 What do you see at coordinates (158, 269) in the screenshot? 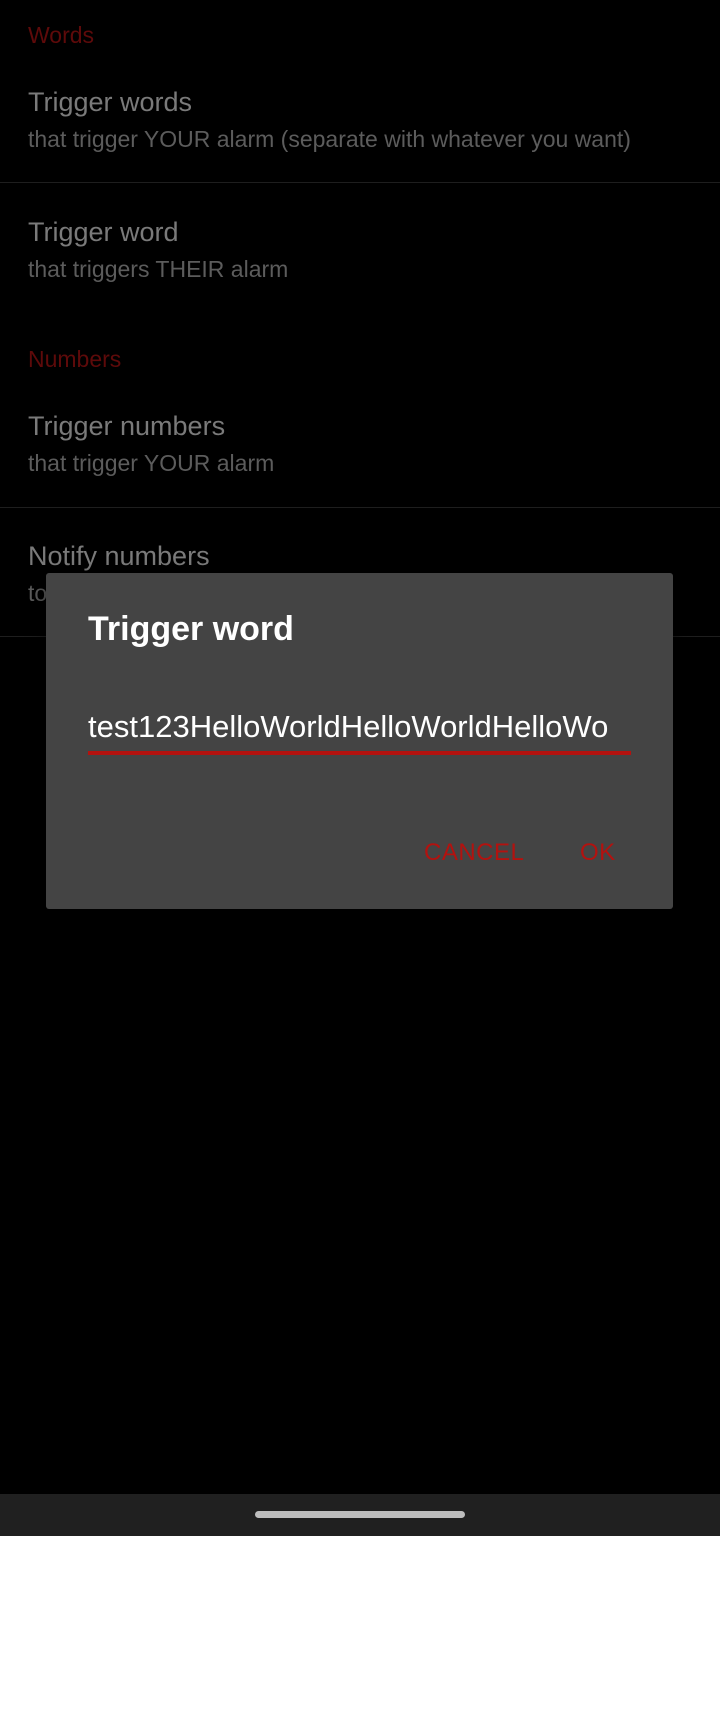
I see `pref-summary: that triggers THEIR alarm` at bounding box center [158, 269].